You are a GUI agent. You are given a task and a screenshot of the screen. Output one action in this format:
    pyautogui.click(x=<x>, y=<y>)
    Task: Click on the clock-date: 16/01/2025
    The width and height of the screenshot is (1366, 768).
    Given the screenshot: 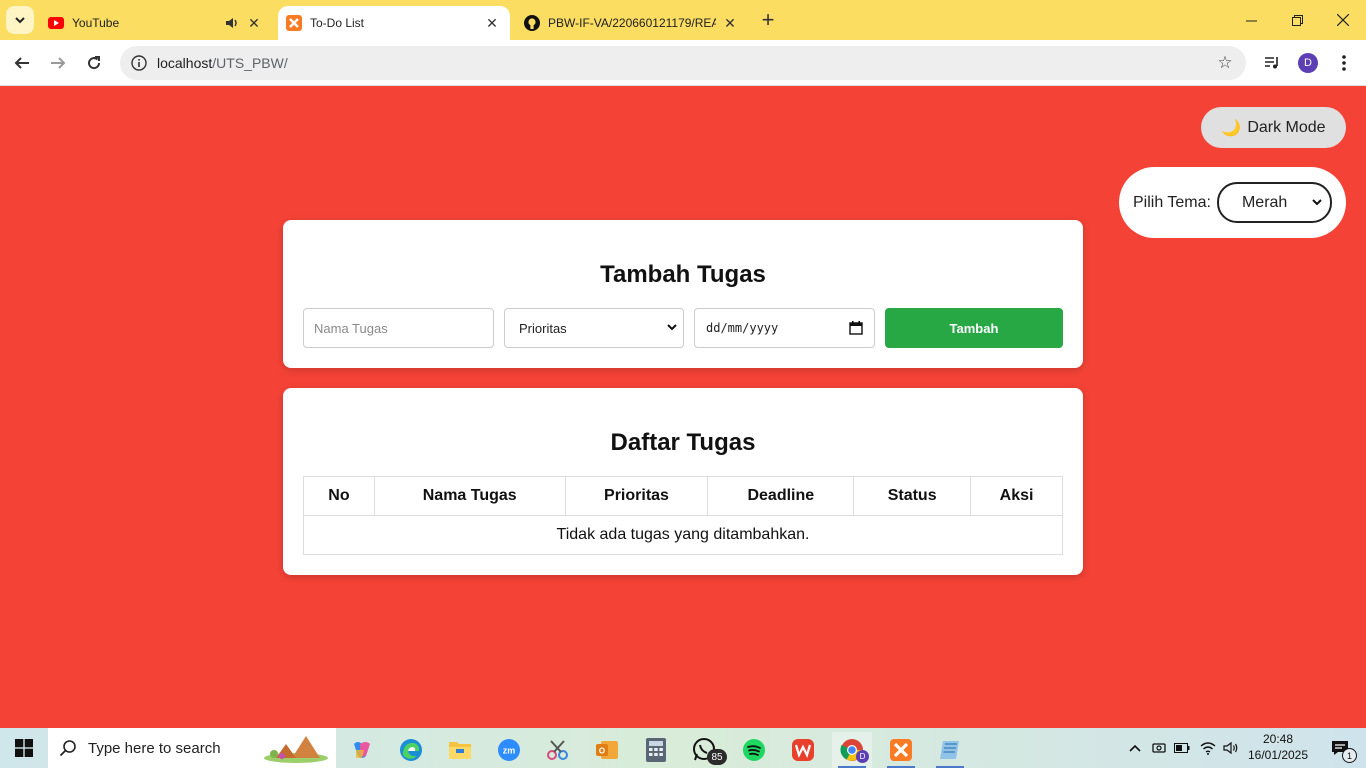 What is the action you would take?
    pyautogui.click(x=1278, y=755)
    